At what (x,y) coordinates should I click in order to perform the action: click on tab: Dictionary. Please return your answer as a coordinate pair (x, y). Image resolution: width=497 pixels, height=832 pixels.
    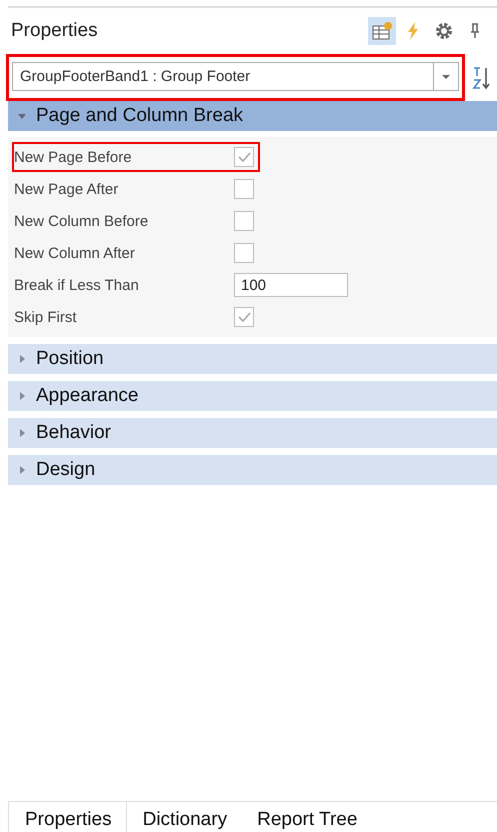
    Looking at the image, I should click on (184, 817).